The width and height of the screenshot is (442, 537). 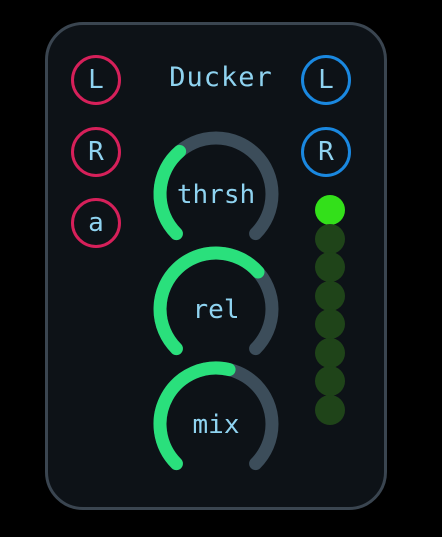 I want to click on knob-threshold-label: thrsh, so click(x=216, y=195).